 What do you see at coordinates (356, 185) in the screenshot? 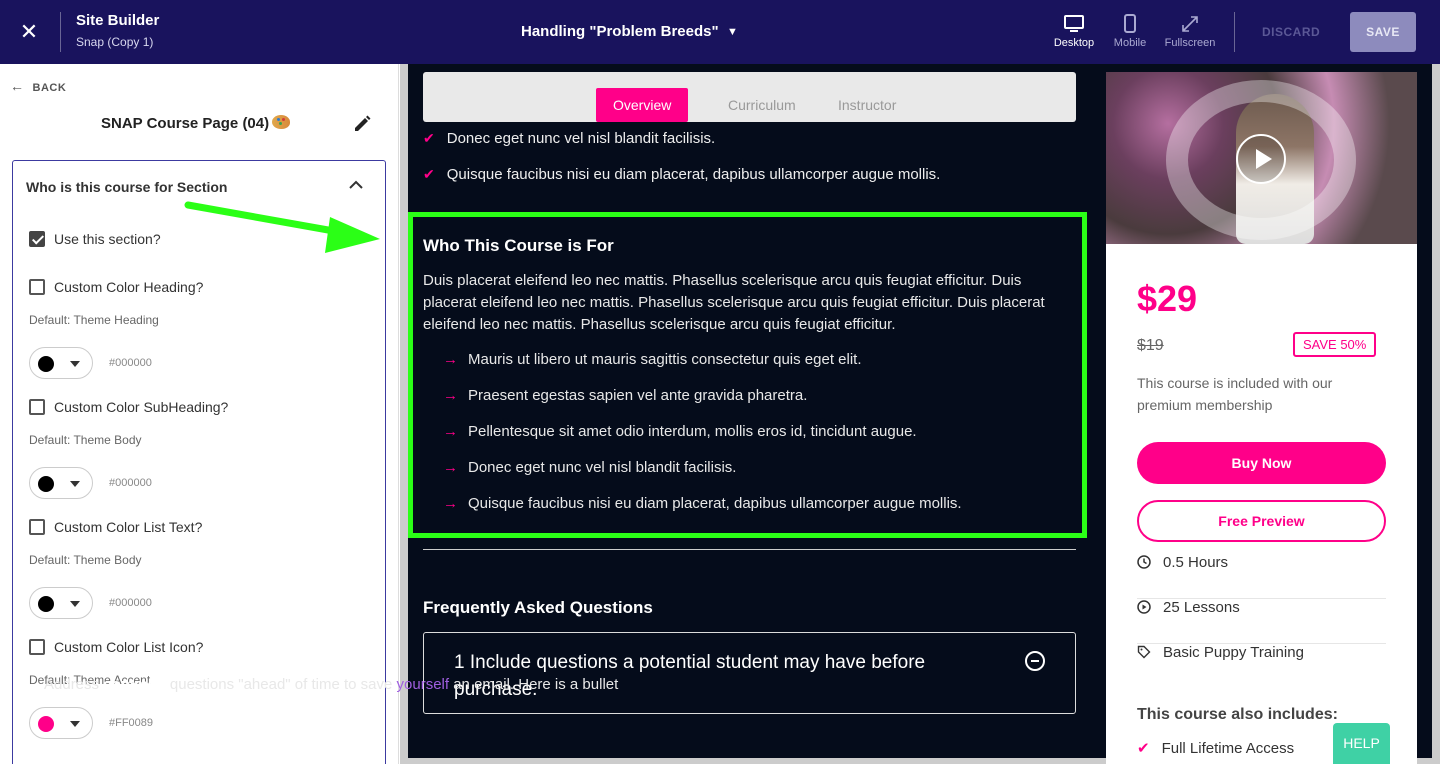
I see `chevron-up-icon` at bounding box center [356, 185].